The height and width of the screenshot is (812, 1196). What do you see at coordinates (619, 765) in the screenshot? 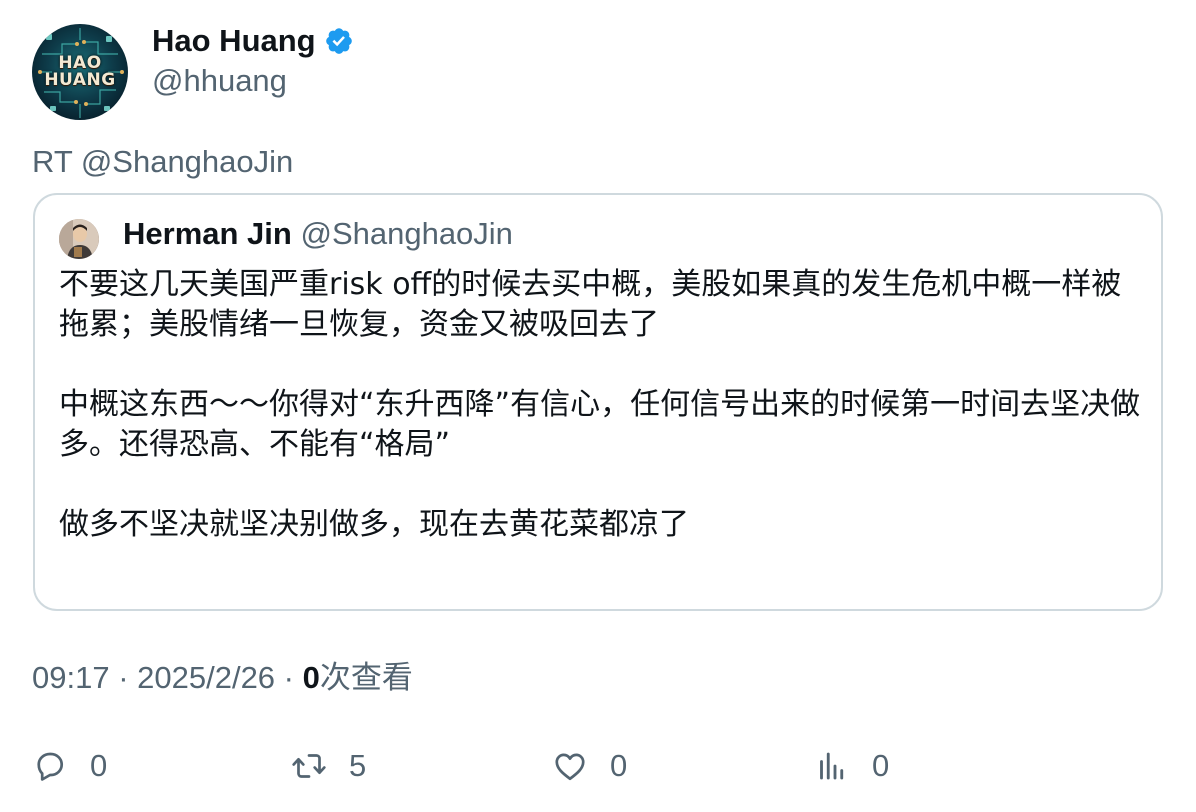
I see `like-count: 0` at bounding box center [619, 765].